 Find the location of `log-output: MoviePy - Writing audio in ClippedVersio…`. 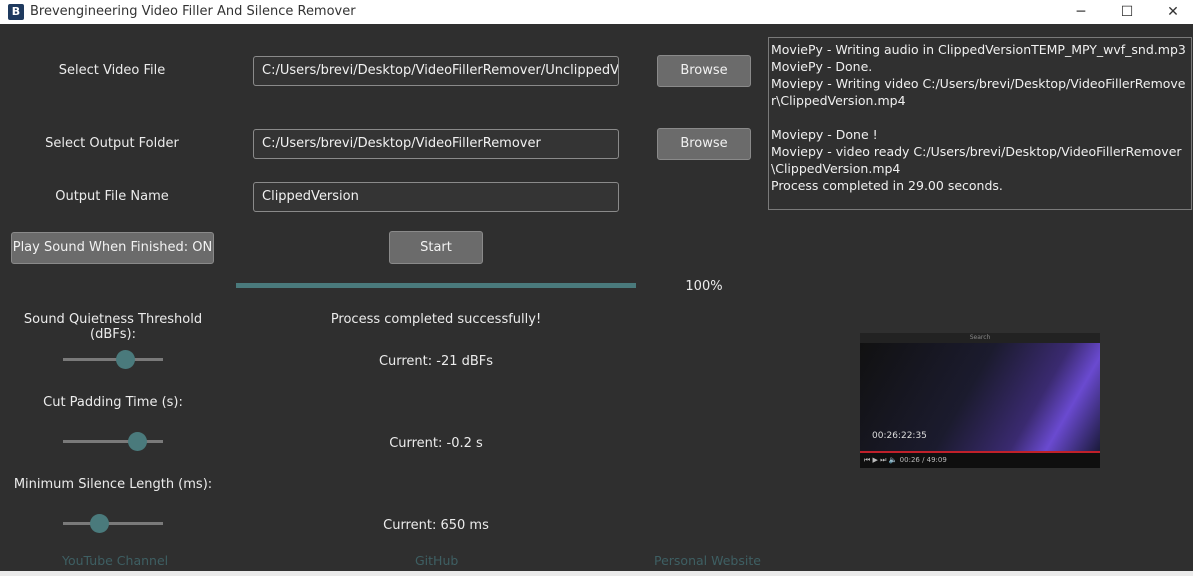

log-output: MoviePy - Writing audio in ClippedVersio… is located at coordinates (980, 123).